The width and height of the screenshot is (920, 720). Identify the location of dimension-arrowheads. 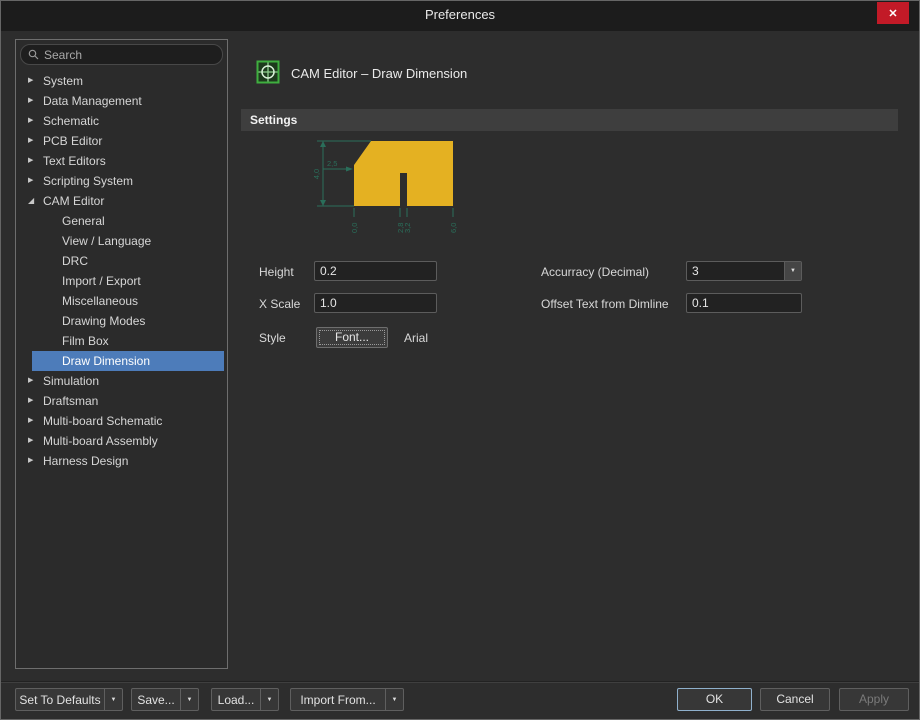
(336, 173).